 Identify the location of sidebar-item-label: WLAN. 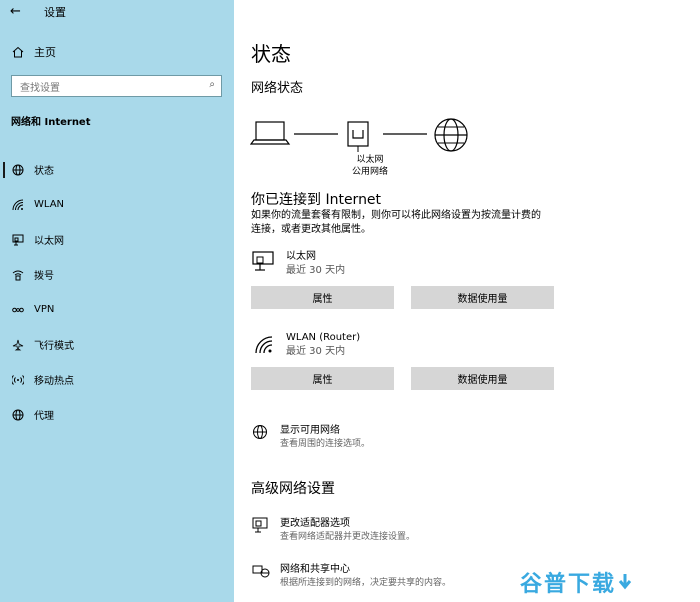
(49, 204).